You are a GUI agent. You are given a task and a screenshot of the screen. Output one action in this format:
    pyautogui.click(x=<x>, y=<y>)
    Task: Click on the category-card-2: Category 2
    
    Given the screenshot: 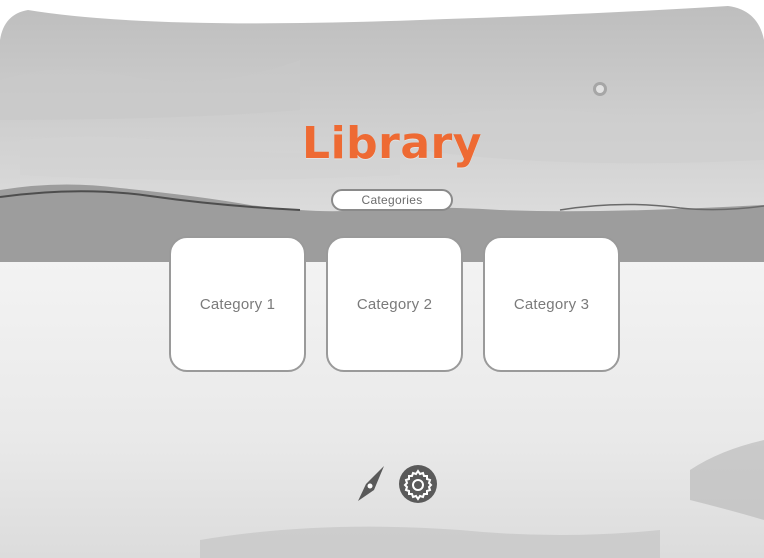 What is the action you would take?
    pyautogui.click(x=394, y=304)
    